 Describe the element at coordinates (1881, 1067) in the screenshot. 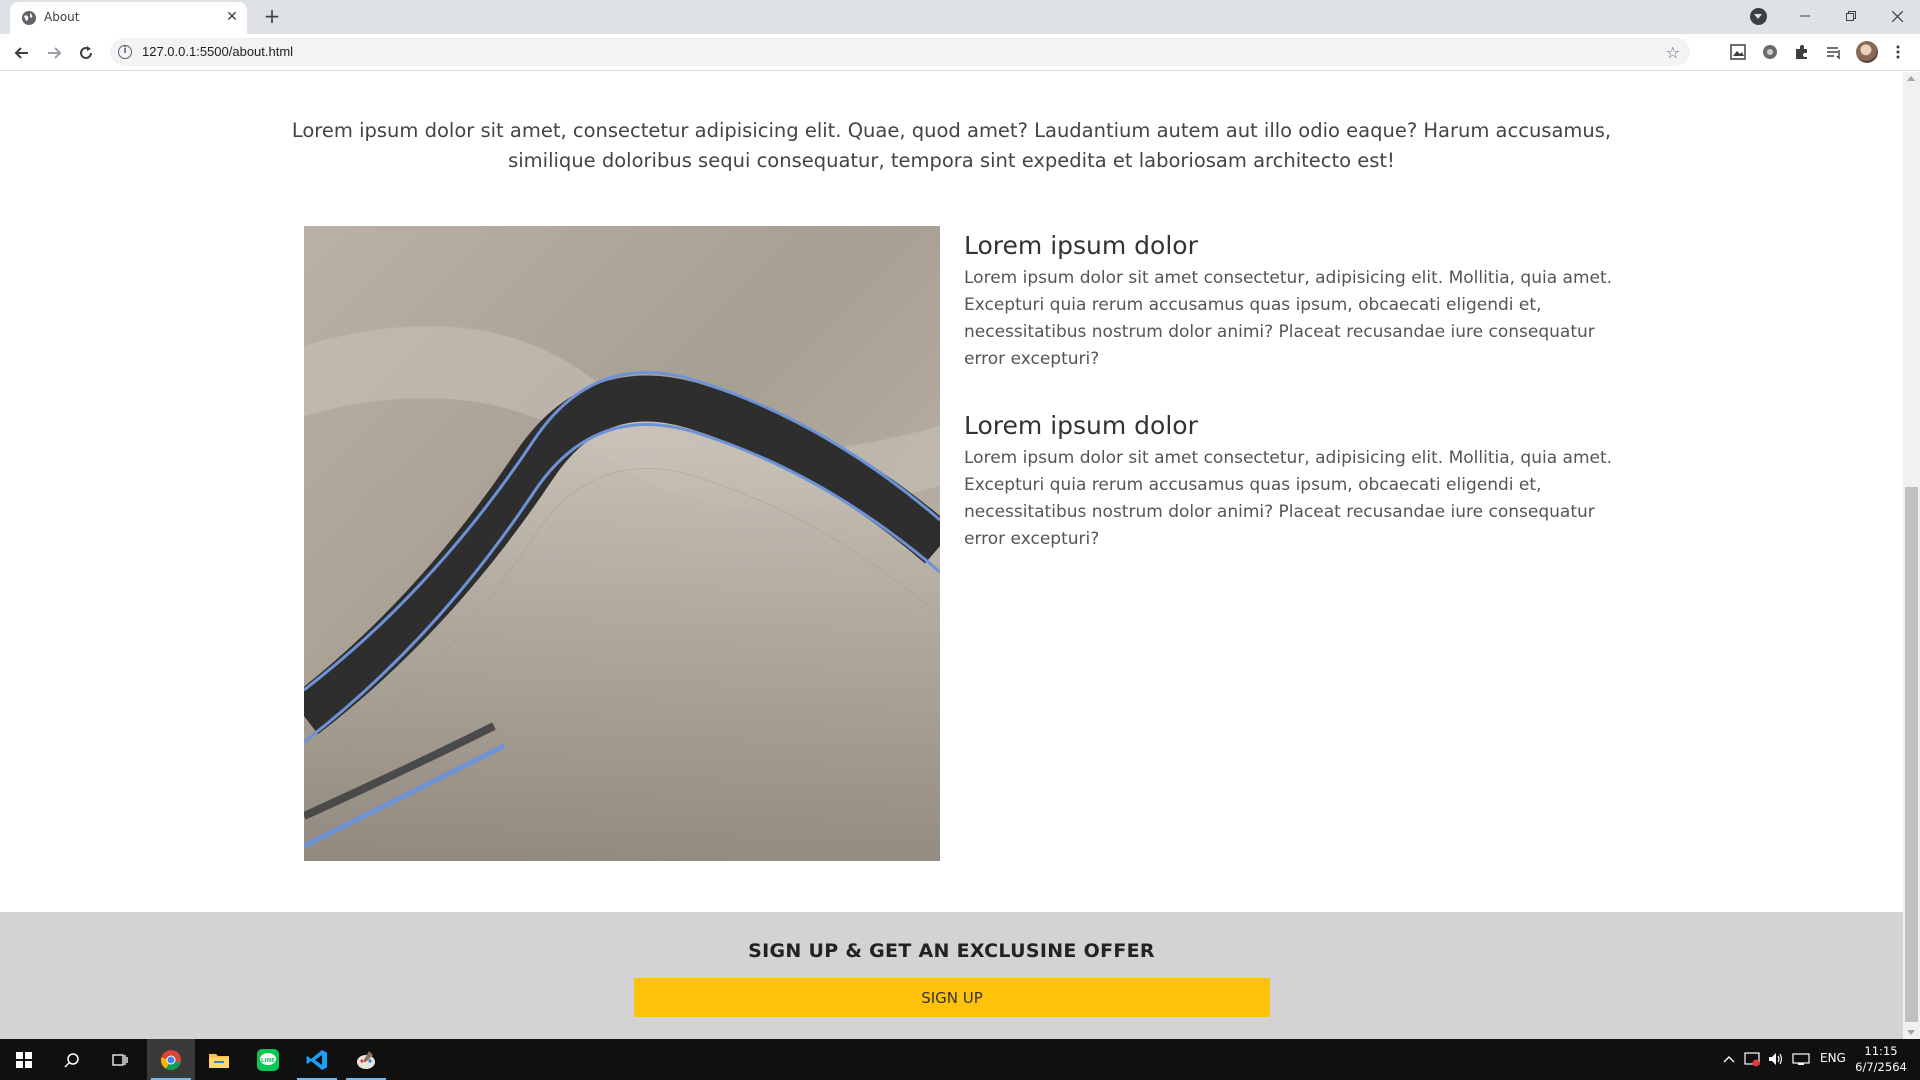

I see `clock-date: 6/7/2564` at that location.